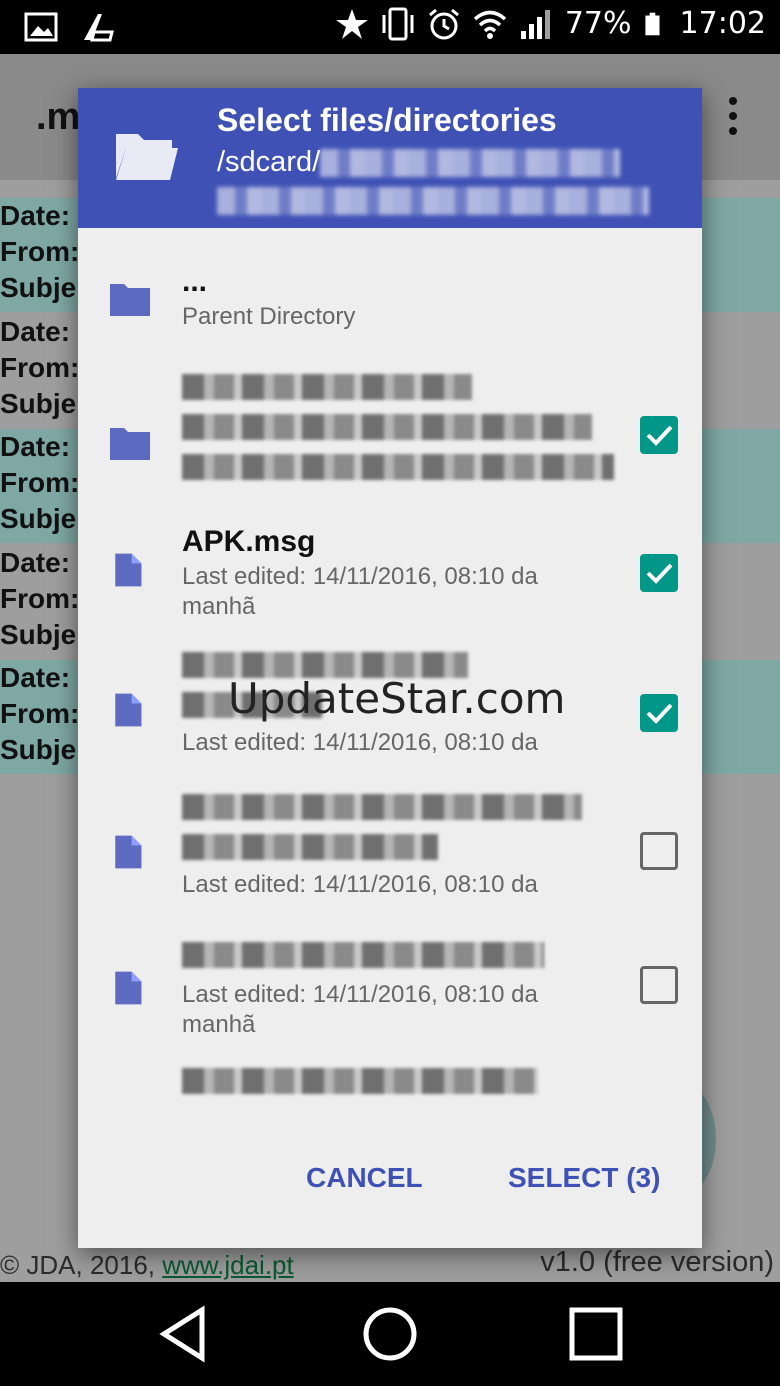 Image resolution: width=780 pixels, height=1386 pixels. What do you see at coordinates (398, 23) in the screenshot?
I see `vibrate-icon` at bounding box center [398, 23].